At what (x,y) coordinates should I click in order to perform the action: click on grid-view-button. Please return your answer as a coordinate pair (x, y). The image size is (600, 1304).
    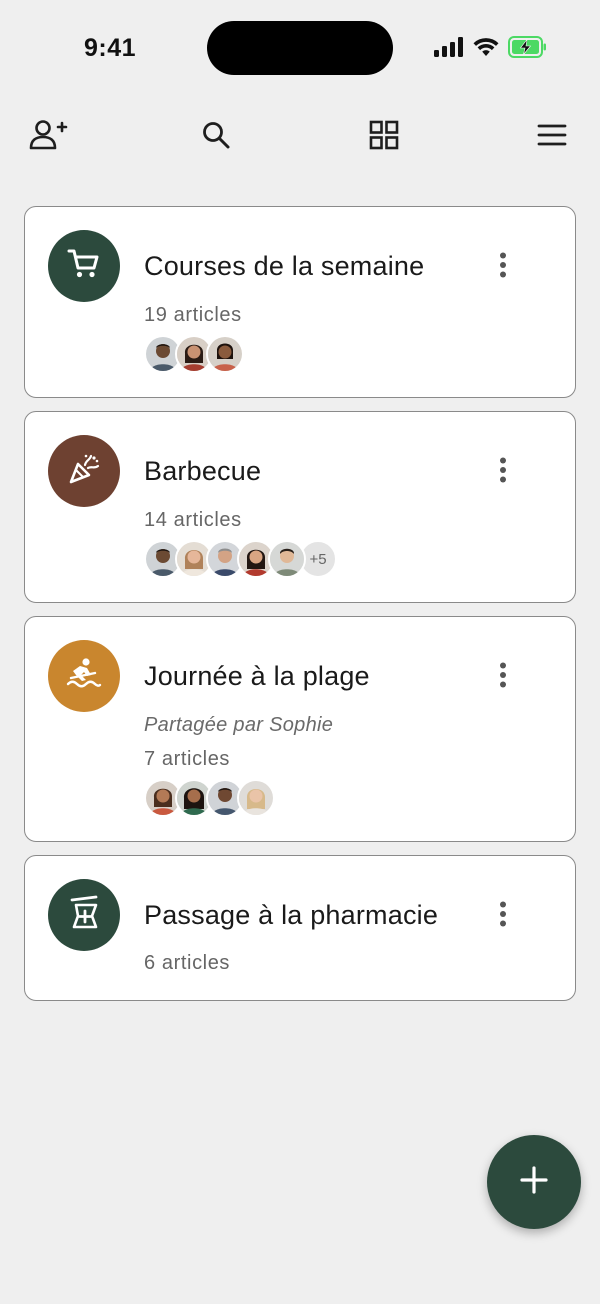
    Looking at the image, I should click on (384, 135).